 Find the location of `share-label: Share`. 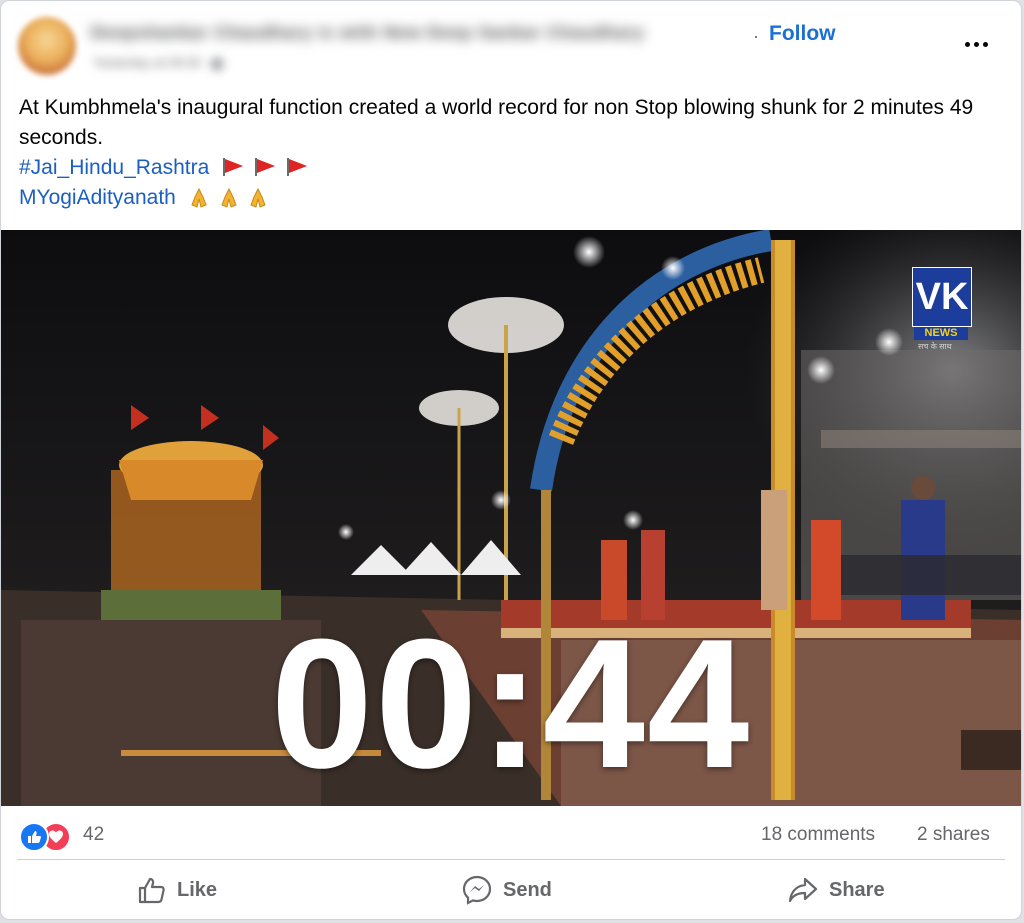

share-label: Share is located at coordinates (857, 889).